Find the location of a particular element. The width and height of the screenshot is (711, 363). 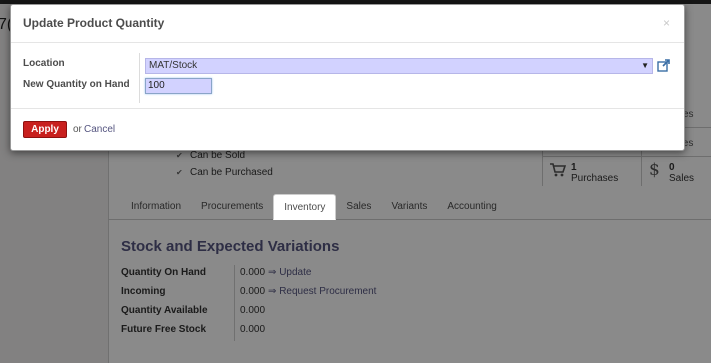

location-select-value: MAT/Stock is located at coordinates (173, 65).